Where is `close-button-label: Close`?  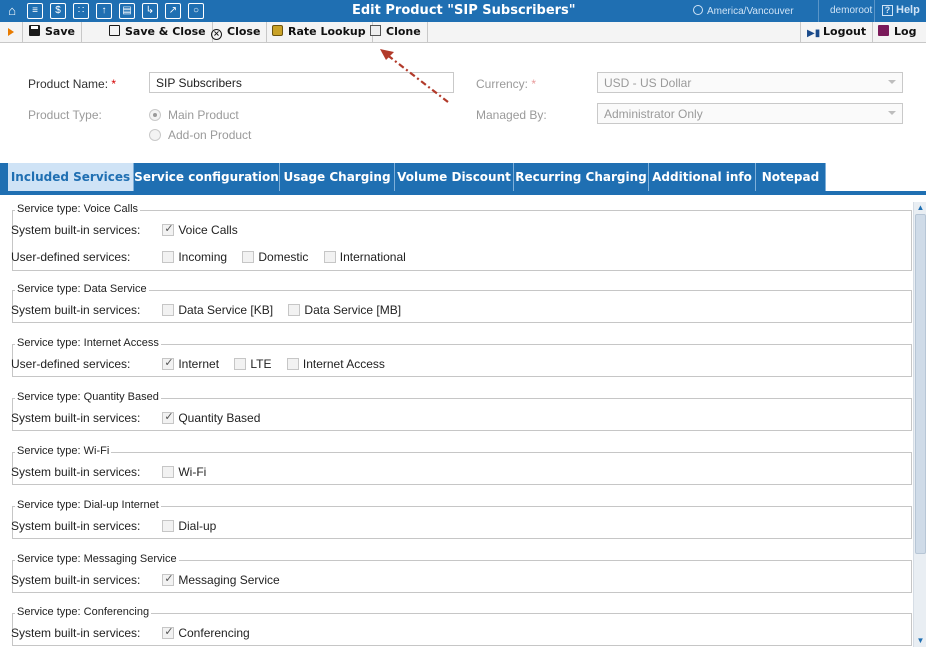 close-button-label: Close is located at coordinates (244, 31).